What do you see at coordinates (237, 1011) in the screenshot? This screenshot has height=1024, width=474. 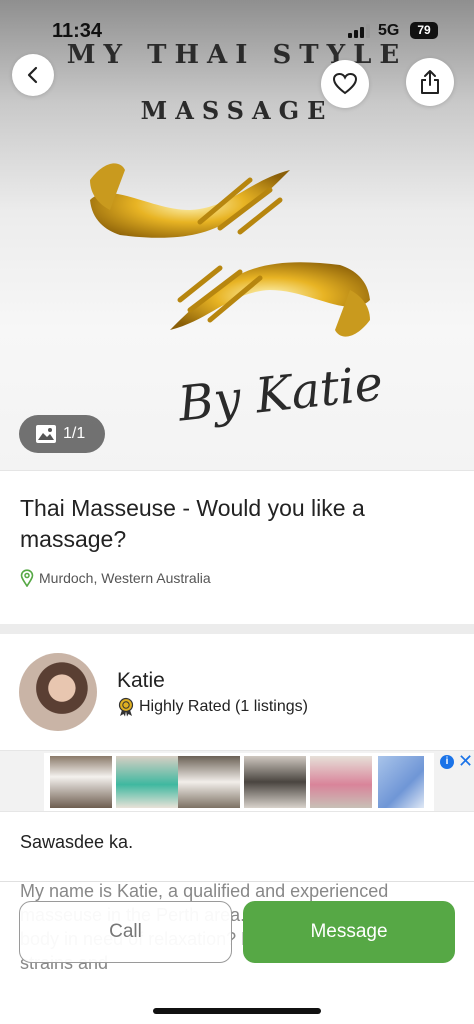 I see `home-indicator` at bounding box center [237, 1011].